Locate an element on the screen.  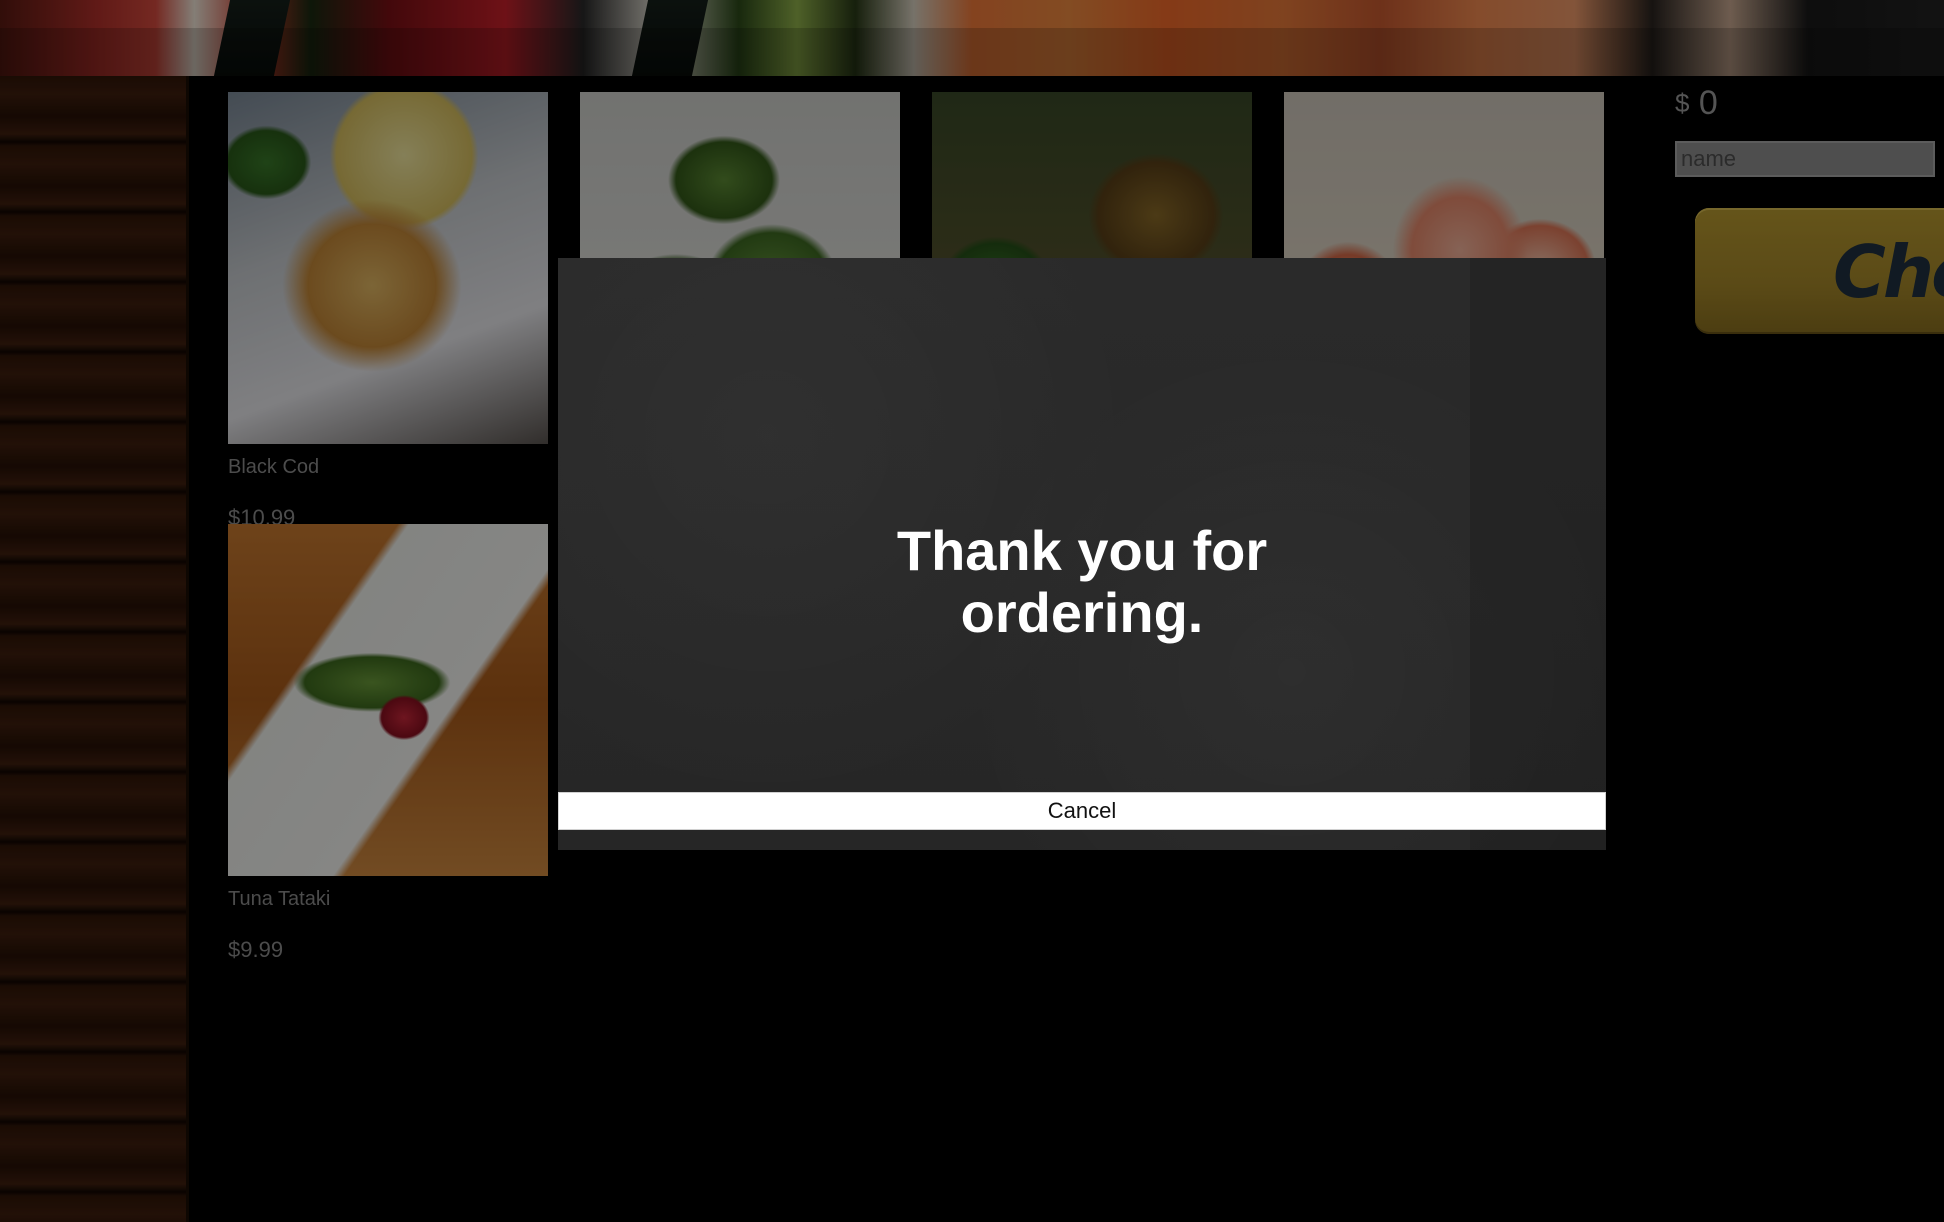
confirmation-message: Thank you for ordering. is located at coordinates (1082, 582).